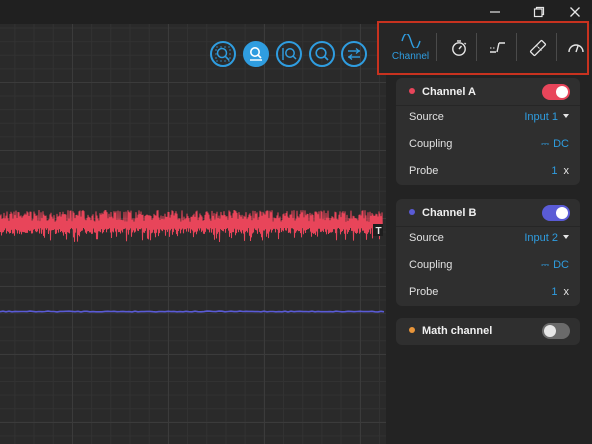  I want to click on math-channel-card: Math channel, so click(488, 331).